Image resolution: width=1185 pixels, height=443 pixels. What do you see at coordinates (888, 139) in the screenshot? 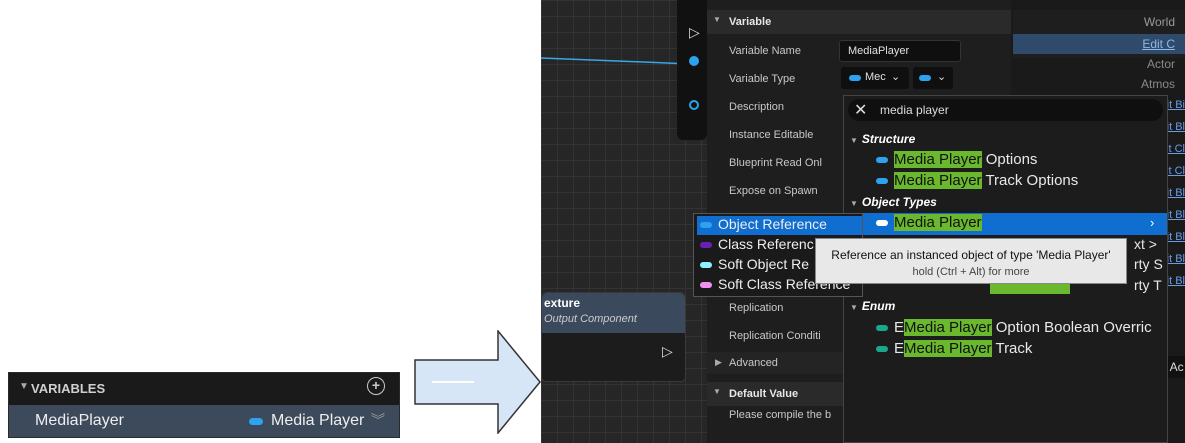
I see `category-label: Structure` at bounding box center [888, 139].